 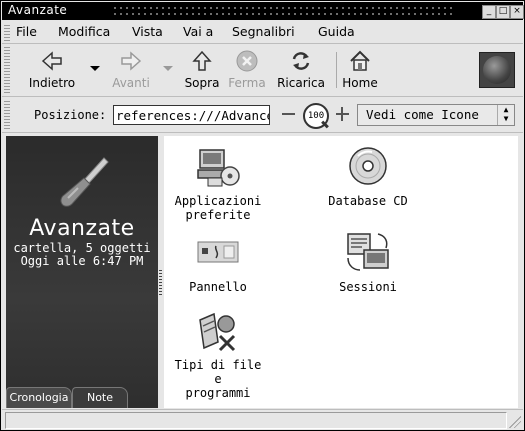 What do you see at coordinates (218, 168) in the screenshot?
I see `preferred-apps-icon` at bounding box center [218, 168].